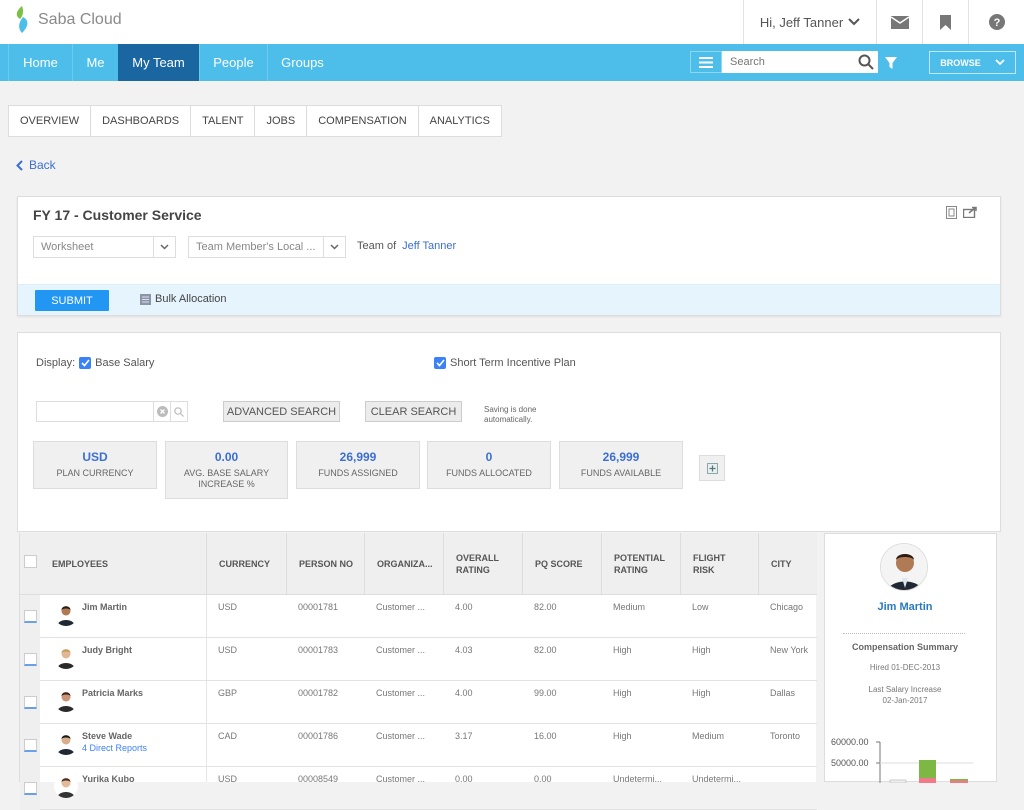 This screenshot has height=810, width=1024. I want to click on col-employees: EMPLOYEES, so click(123, 564).